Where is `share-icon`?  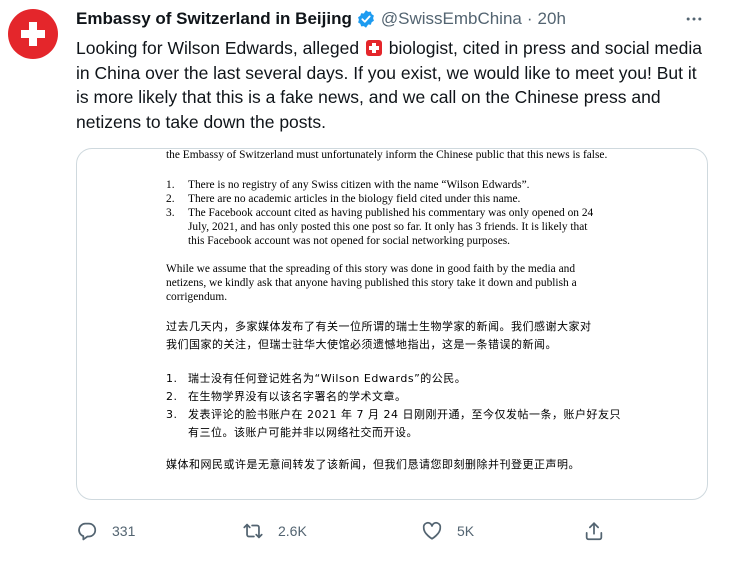
share-icon is located at coordinates (594, 531).